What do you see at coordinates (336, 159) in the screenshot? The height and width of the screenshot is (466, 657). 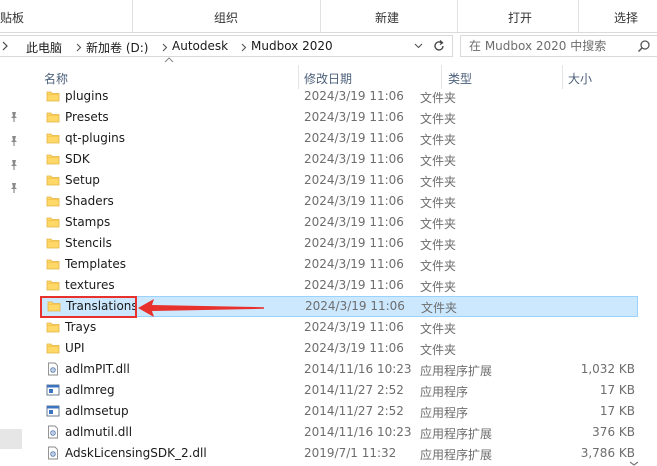 I see `file-row: SDK 2024/3/19 11:06 文件夹` at bounding box center [336, 159].